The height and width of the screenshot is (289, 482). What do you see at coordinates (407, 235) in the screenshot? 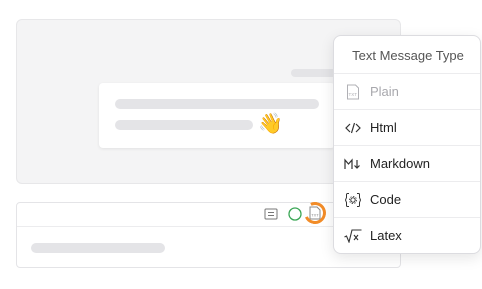
I see `menu-item-latex: Latex` at bounding box center [407, 235].